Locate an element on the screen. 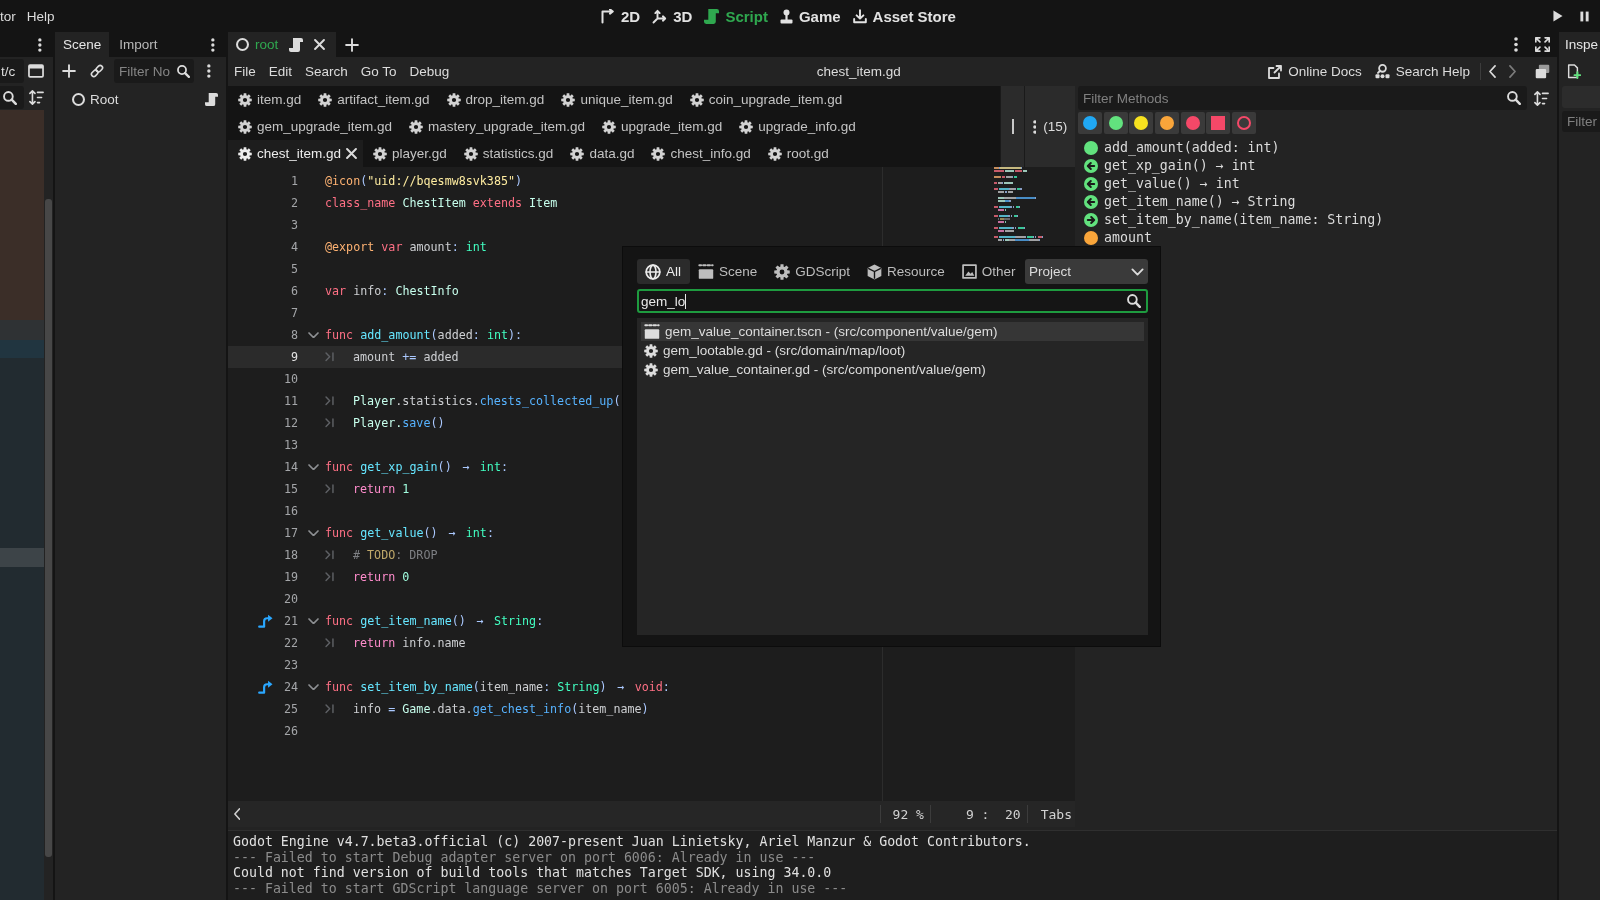  menu-item: Go To is located at coordinates (378, 71).